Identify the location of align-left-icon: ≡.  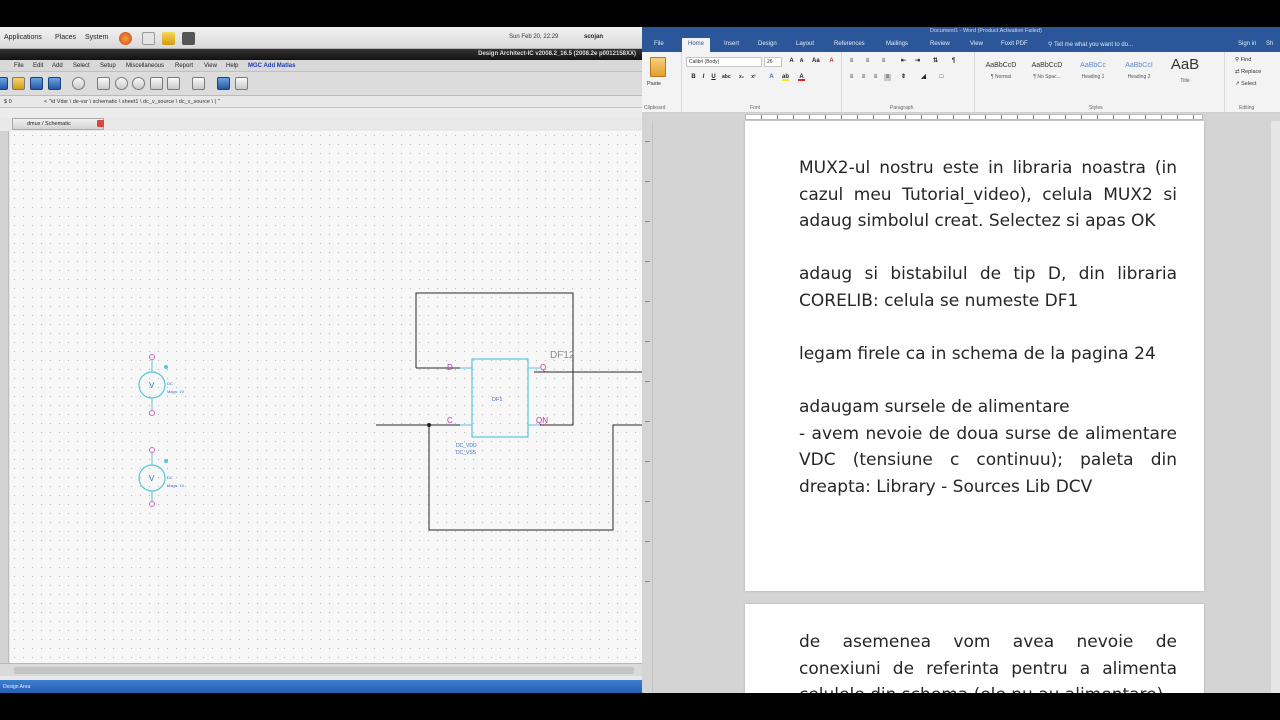
(851, 77).